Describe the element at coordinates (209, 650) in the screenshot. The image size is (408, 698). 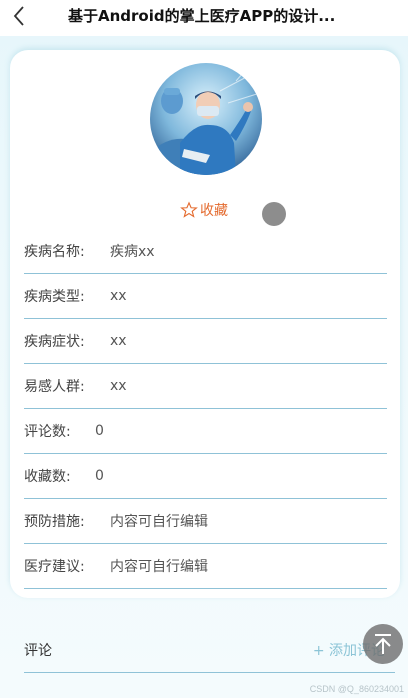
I see `comments-header: 评论 + 添加评论` at that location.